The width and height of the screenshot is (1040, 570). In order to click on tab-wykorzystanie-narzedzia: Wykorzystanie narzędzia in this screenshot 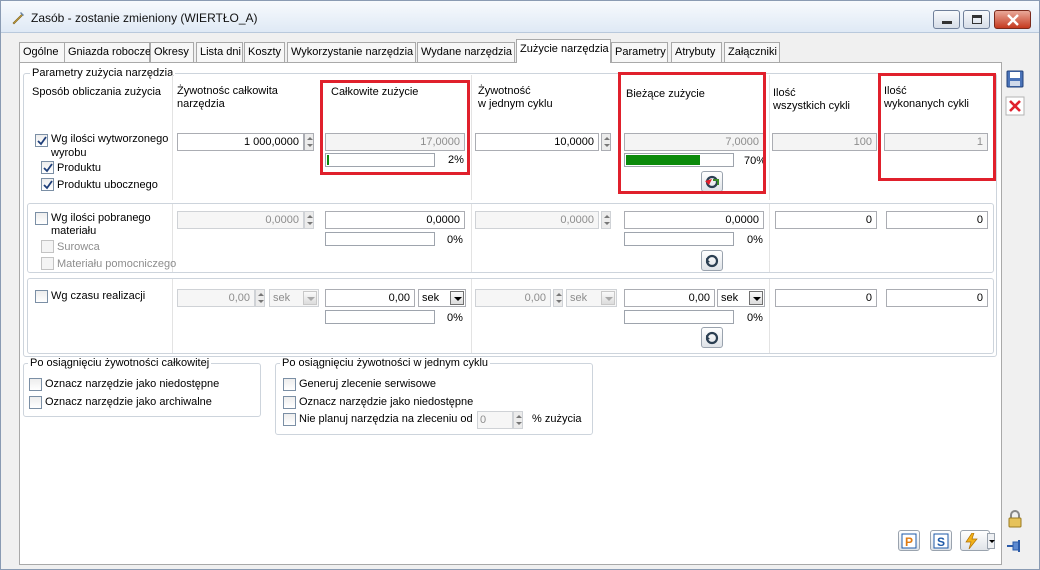, I will do `click(351, 52)`.